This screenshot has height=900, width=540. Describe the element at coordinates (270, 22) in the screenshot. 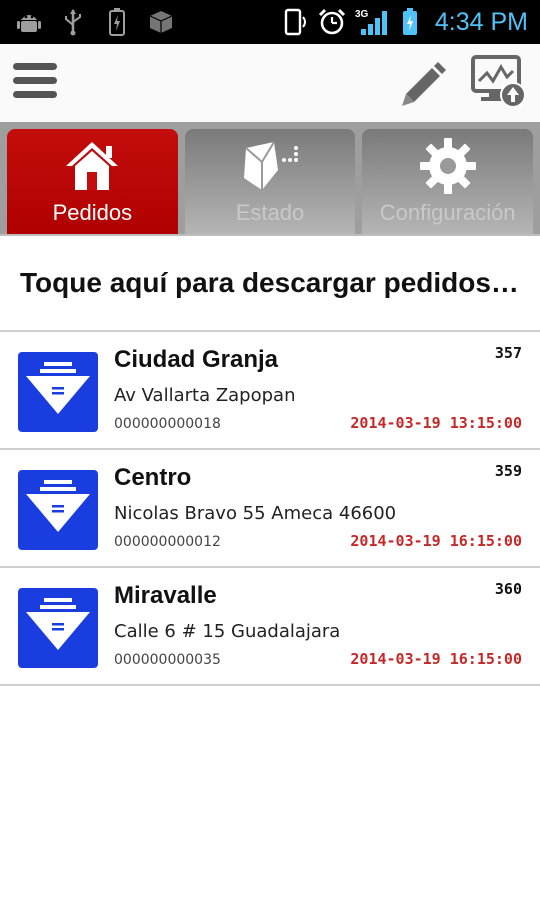

I see `status-bar: 3G 4:34 PM` at that location.